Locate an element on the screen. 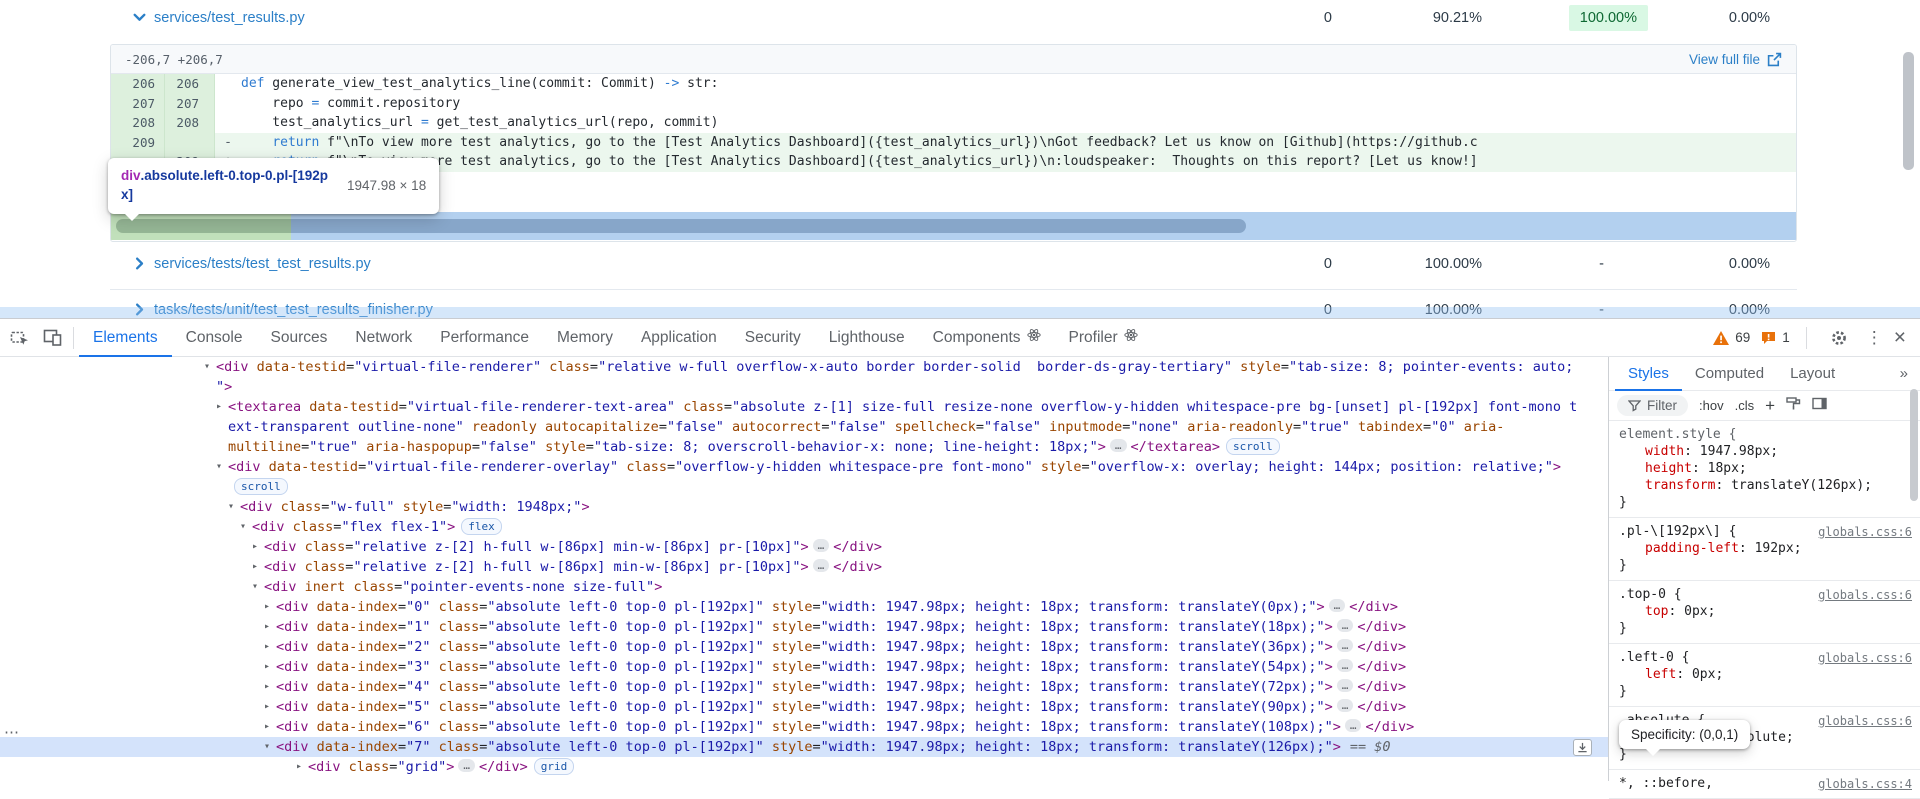  dom-tree-node: ▾ <div class="flex flex-1"> flex is located at coordinates (804, 527).